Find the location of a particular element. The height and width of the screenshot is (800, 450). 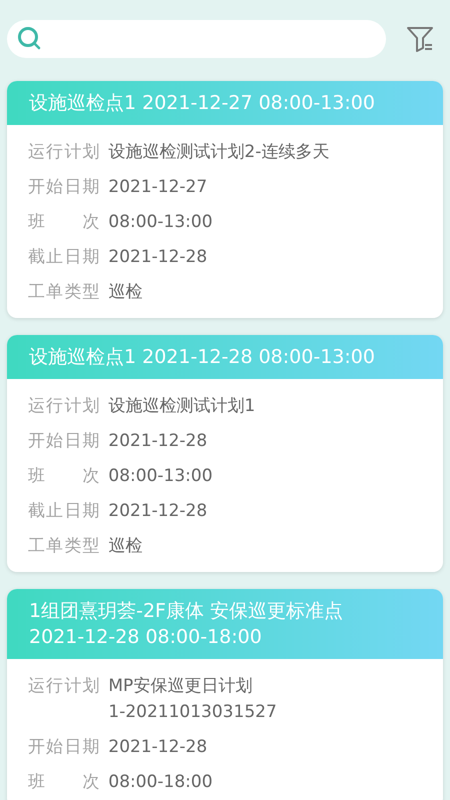

card-title: 设施巡检点1 2021-12-27 08:00-13:00 is located at coordinates (202, 103).